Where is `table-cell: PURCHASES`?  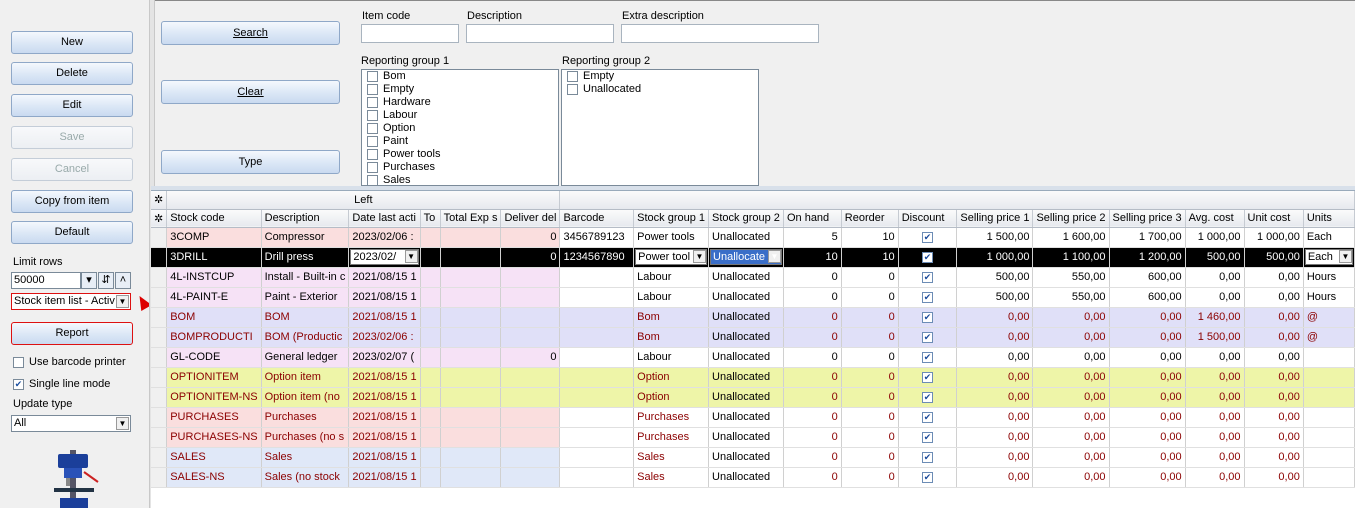 table-cell: PURCHASES is located at coordinates (214, 417).